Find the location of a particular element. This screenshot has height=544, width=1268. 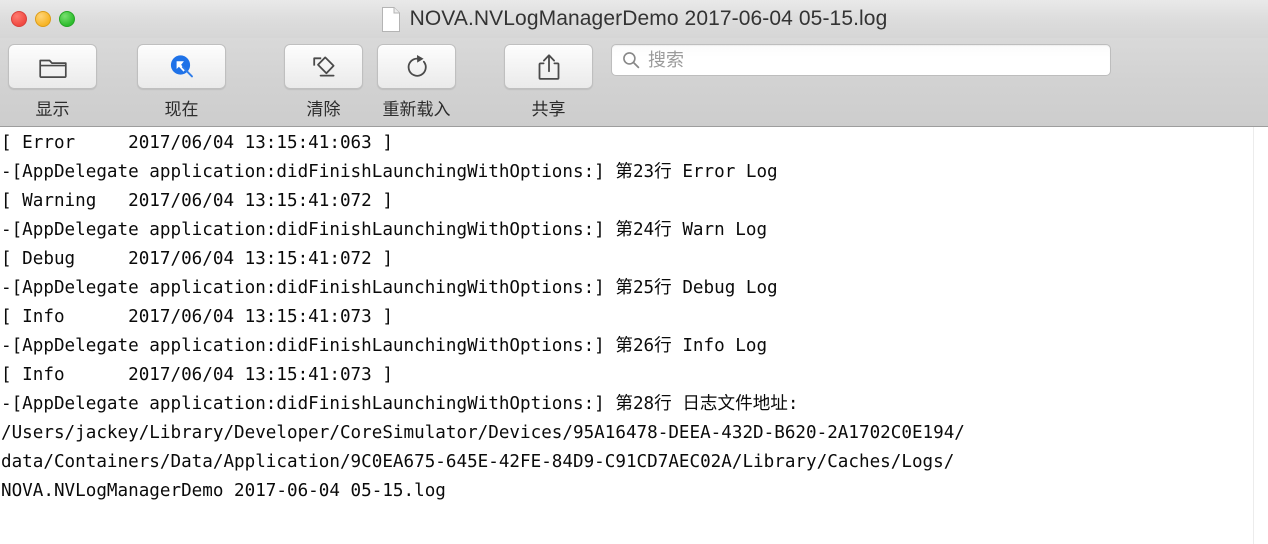

close-button is located at coordinates (19, 19).